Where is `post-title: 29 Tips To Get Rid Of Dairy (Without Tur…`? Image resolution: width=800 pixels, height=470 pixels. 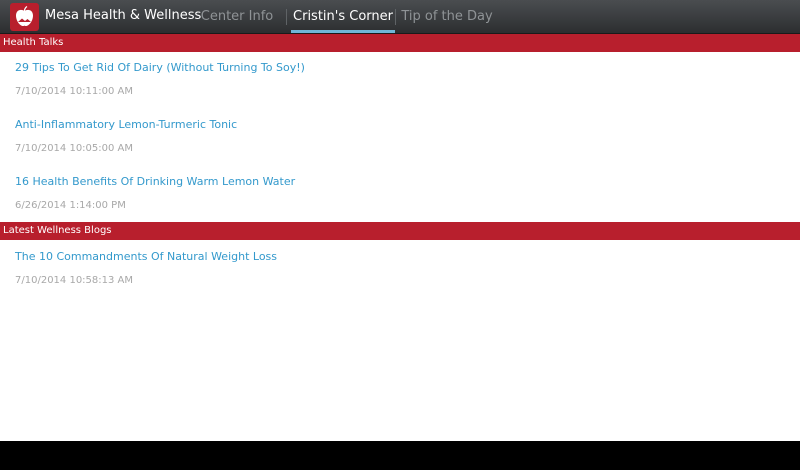
post-title: 29 Tips To Get Rid Of Dairy (Without Tur… is located at coordinates (160, 67).